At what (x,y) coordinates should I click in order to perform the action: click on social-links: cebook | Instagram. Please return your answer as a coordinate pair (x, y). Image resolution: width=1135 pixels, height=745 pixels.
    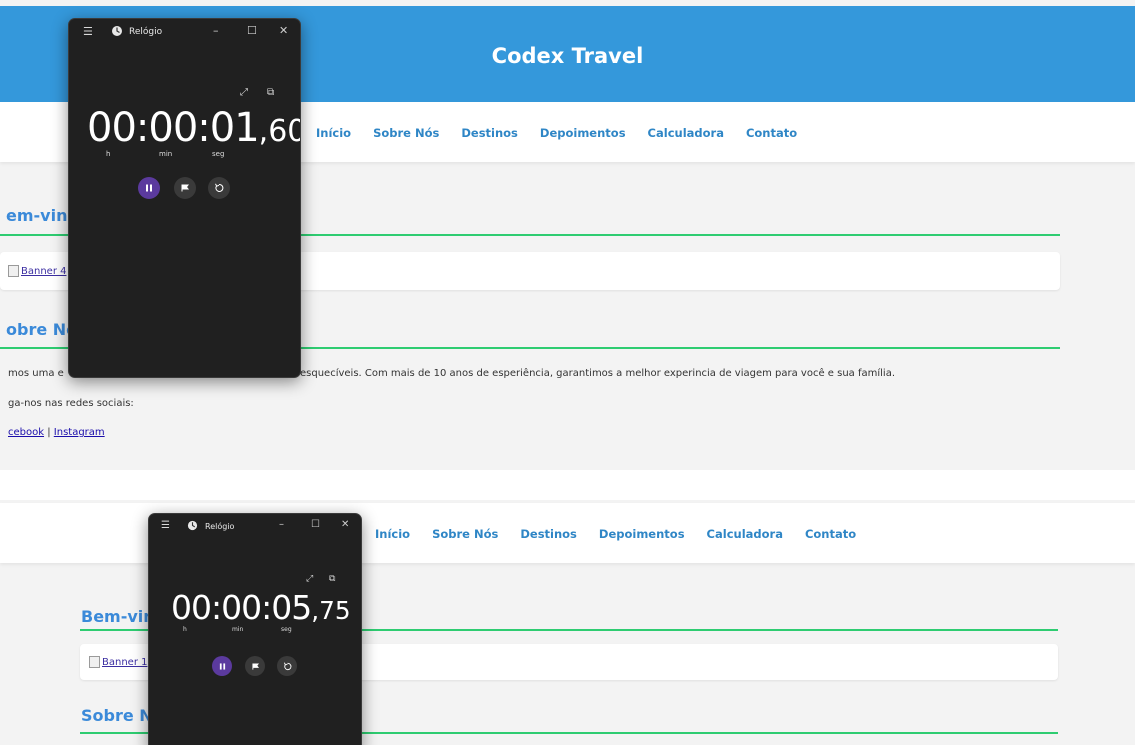
    Looking at the image, I should click on (56, 432).